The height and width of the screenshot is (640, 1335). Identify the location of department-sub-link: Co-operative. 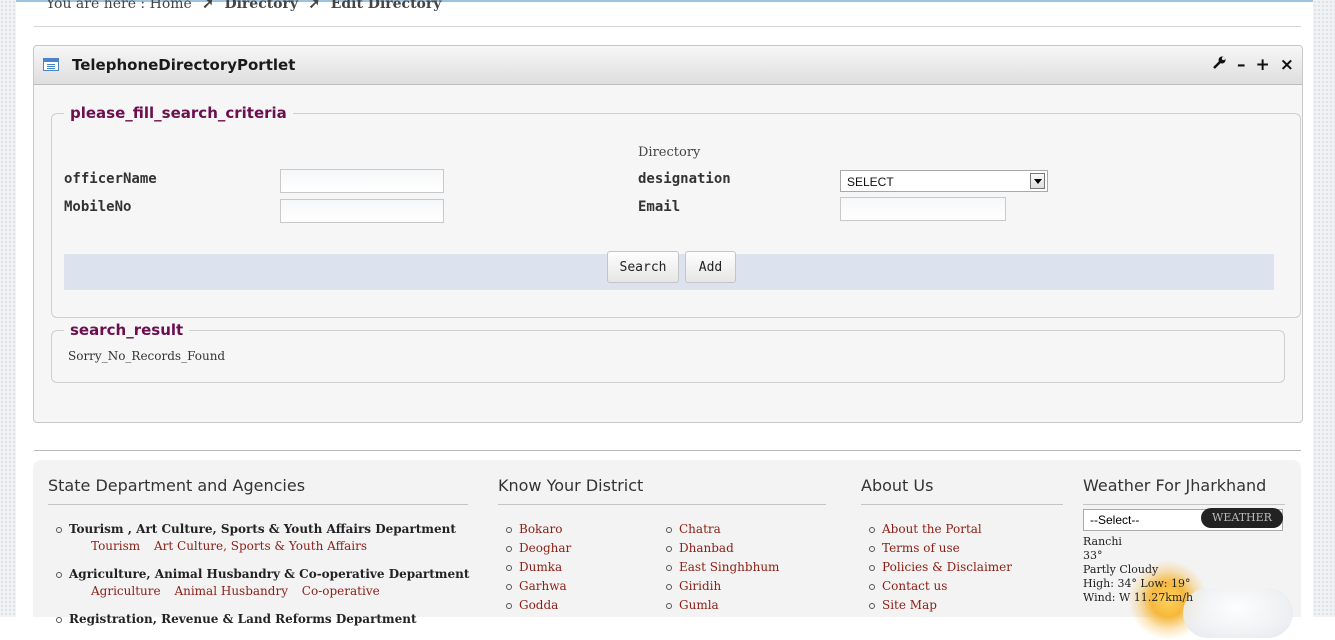
(341, 591).